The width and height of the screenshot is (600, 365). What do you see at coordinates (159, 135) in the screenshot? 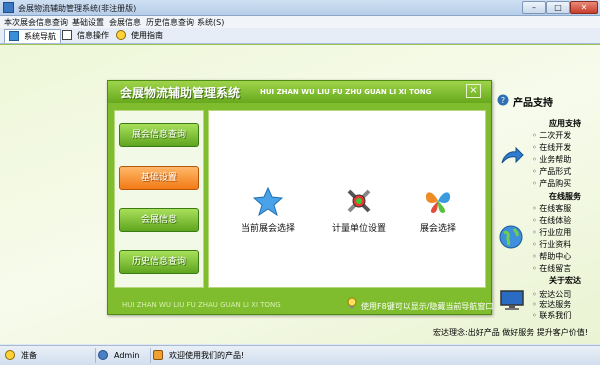
I see `nav-expo-info-query-button: 展会信息查询` at bounding box center [159, 135].